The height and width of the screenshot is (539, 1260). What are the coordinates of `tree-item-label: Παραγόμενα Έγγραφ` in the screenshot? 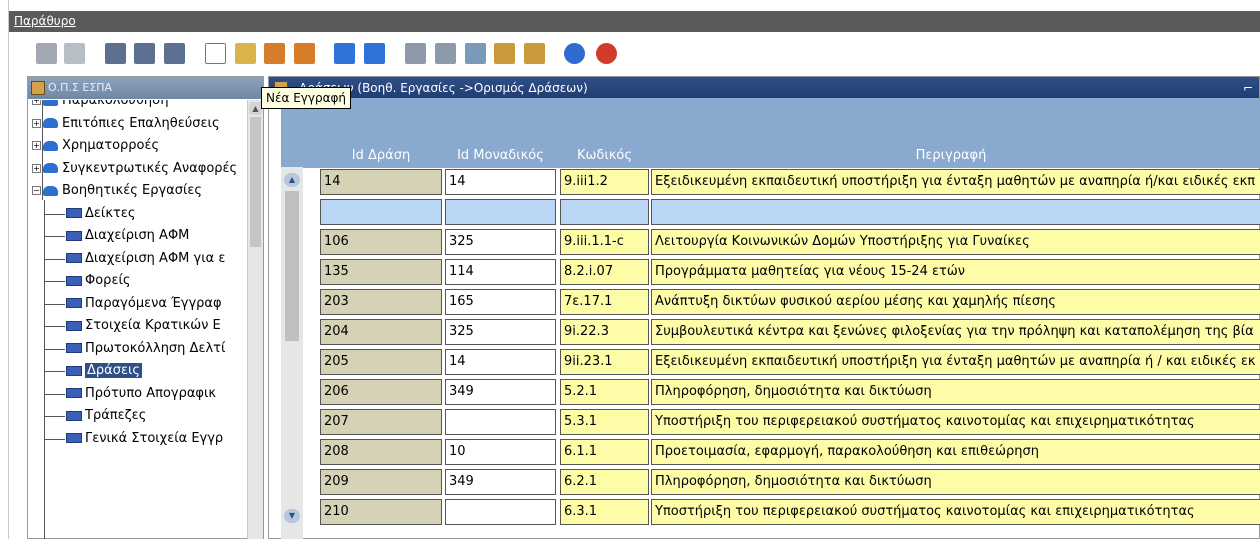 It's located at (153, 303).